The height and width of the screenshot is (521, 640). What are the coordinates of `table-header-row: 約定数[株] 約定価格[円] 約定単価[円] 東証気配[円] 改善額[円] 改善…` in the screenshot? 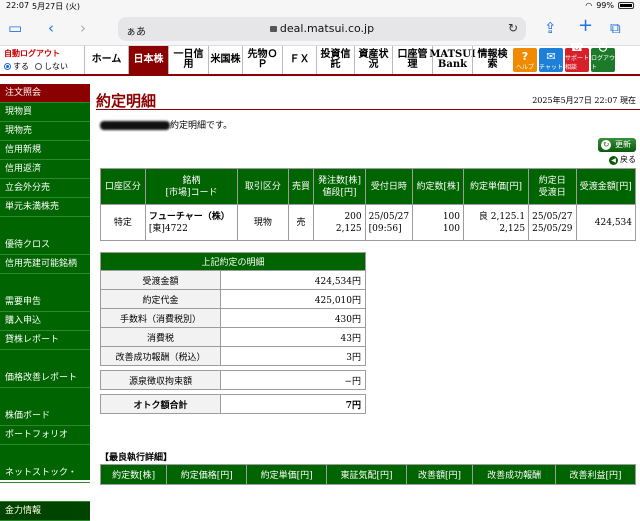 It's located at (367, 474).